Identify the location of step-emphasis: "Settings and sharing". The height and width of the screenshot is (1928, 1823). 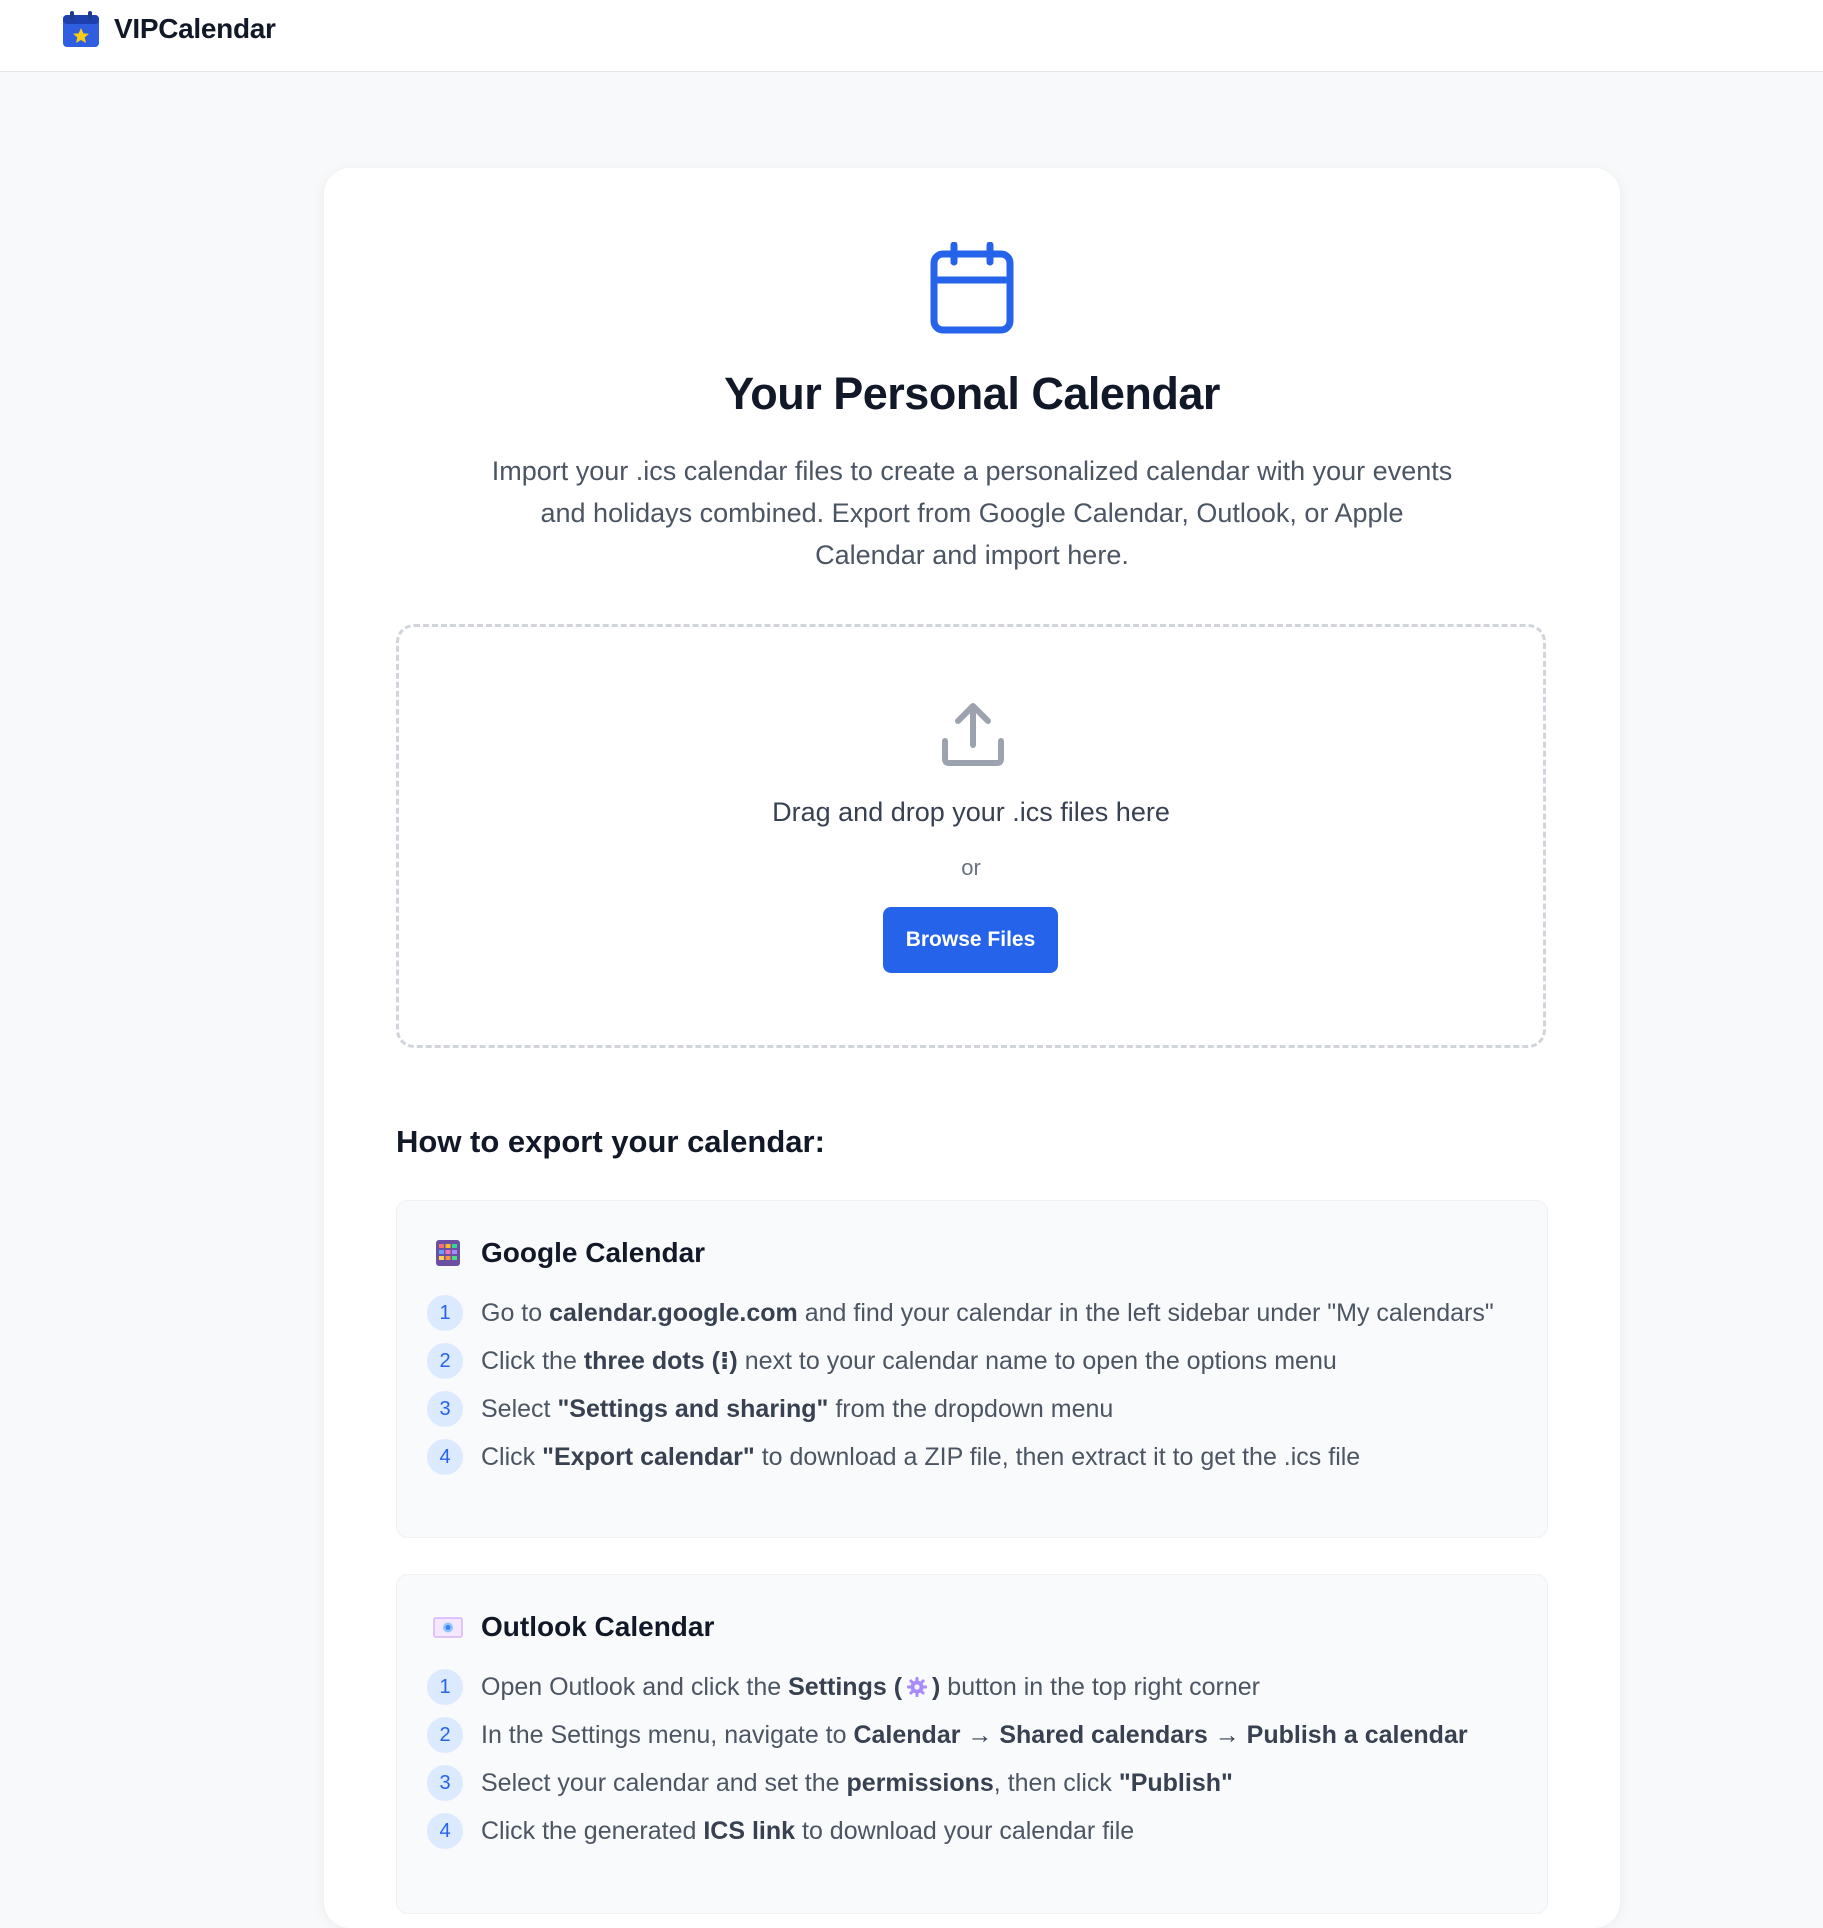
(693, 1409).